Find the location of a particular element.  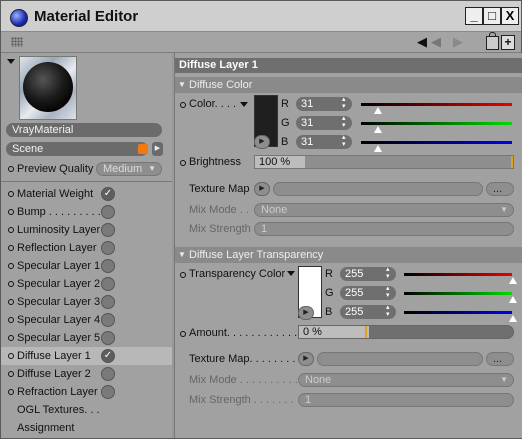

channel-label: Specular Layer 4 is located at coordinates (59, 320).